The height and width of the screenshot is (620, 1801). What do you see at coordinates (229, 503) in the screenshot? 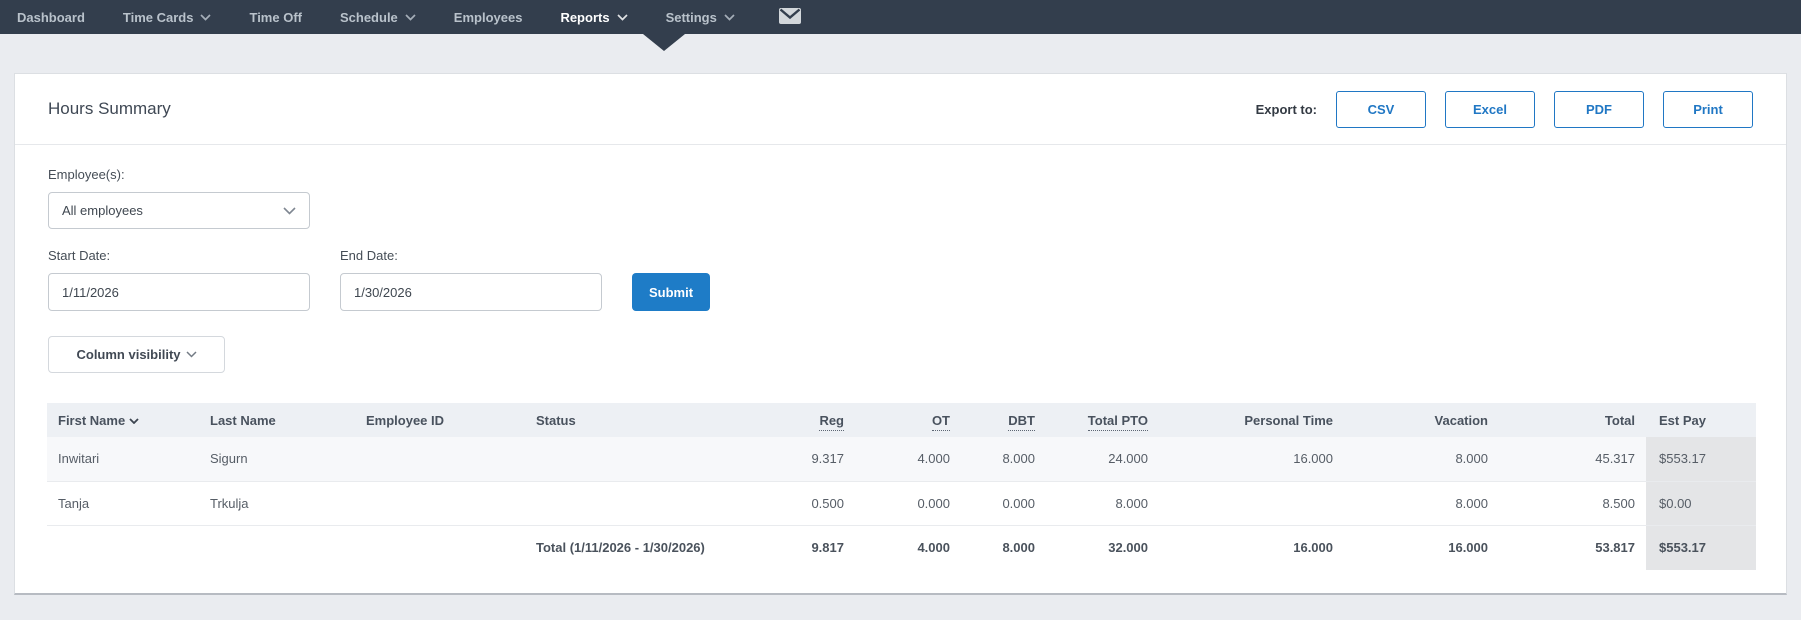
I see `cell-last-name: Trkulja` at bounding box center [229, 503].